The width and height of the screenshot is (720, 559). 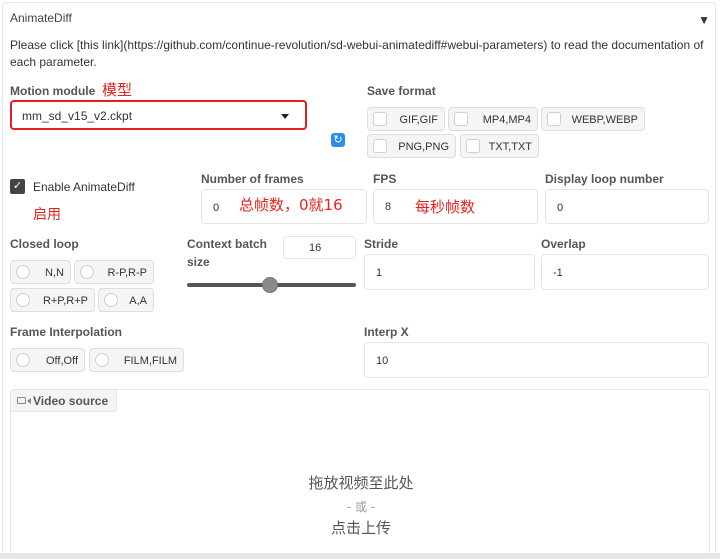 What do you see at coordinates (227, 244) in the screenshot?
I see `context-batch-label: Context batch` at bounding box center [227, 244].